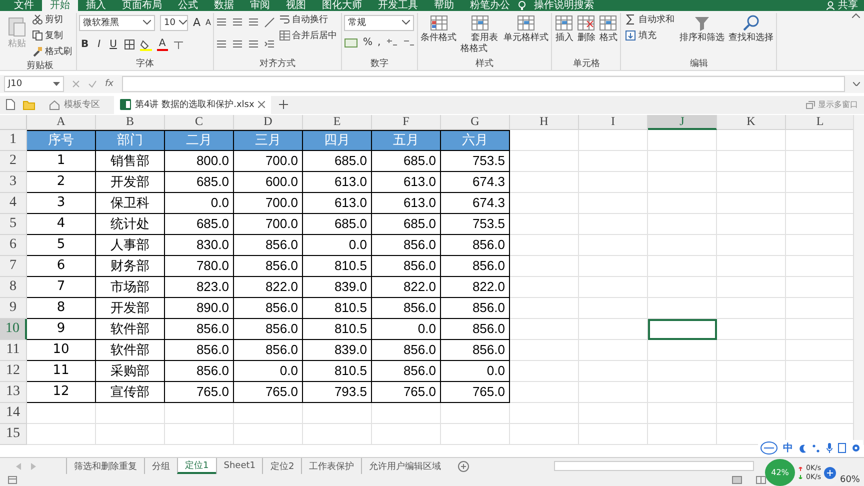 This screenshot has width=864, height=486. What do you see at coordinates (61, 122) in the screenshot?
I see `column-header: A` at bounding box center [61, 122].